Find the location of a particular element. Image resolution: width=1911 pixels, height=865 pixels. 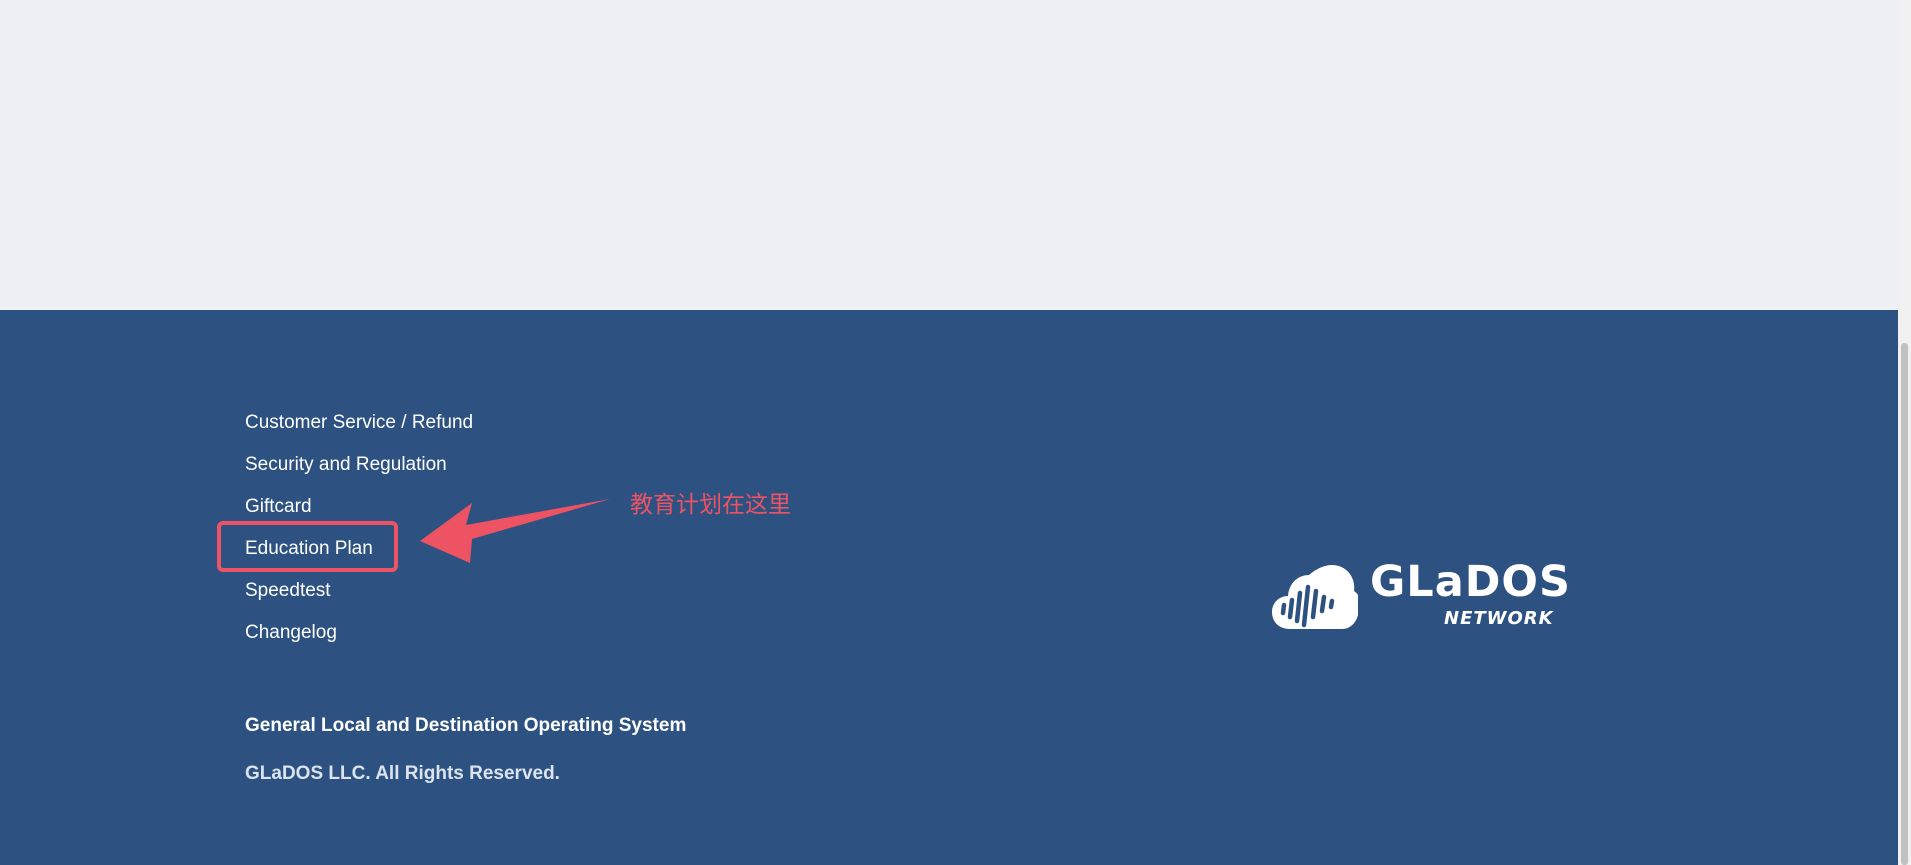

footer-copyright: GLaDOS LLC. All Rights Reserved. is located at coordinates (402, 773).